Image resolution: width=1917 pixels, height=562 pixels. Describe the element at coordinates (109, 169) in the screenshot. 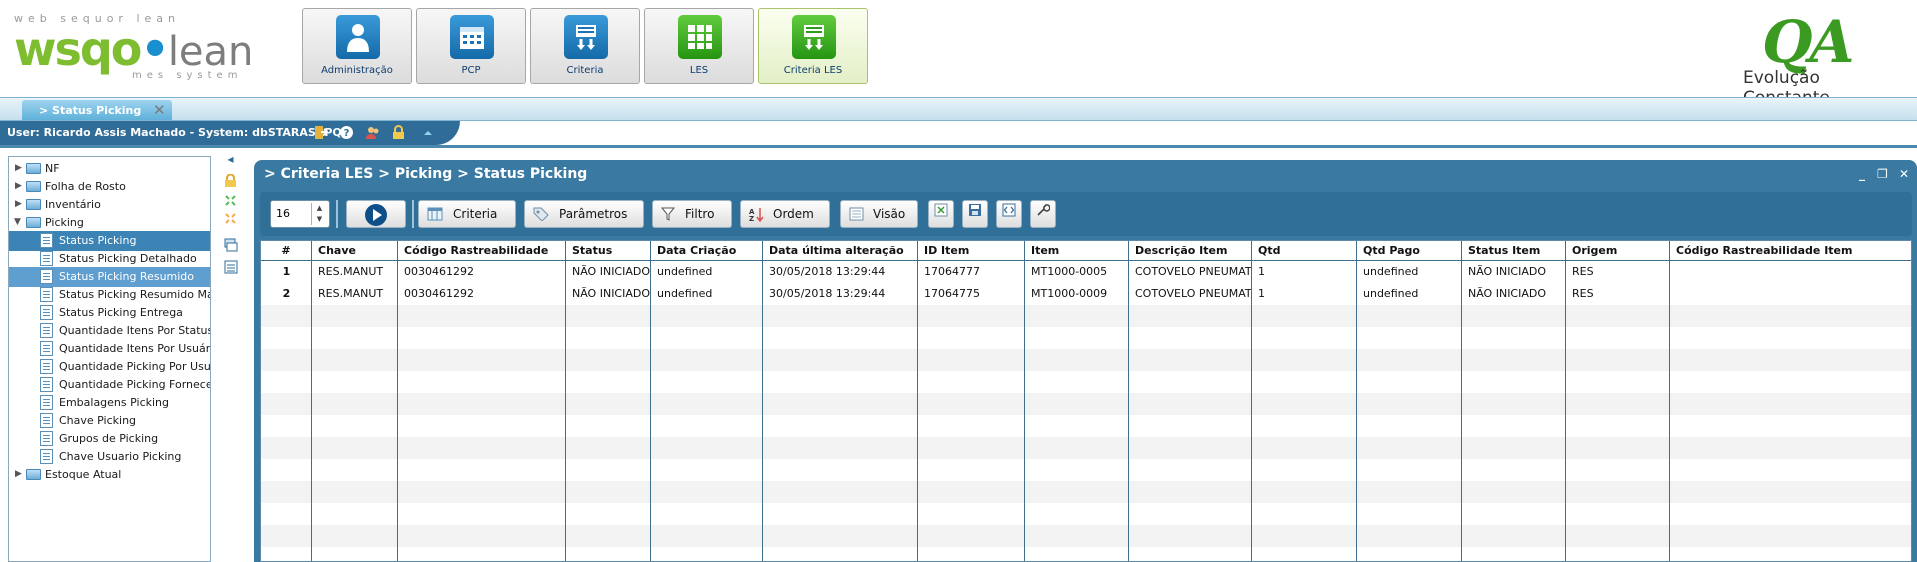

I see `tree-item-nf: ▶ NF` at that location.